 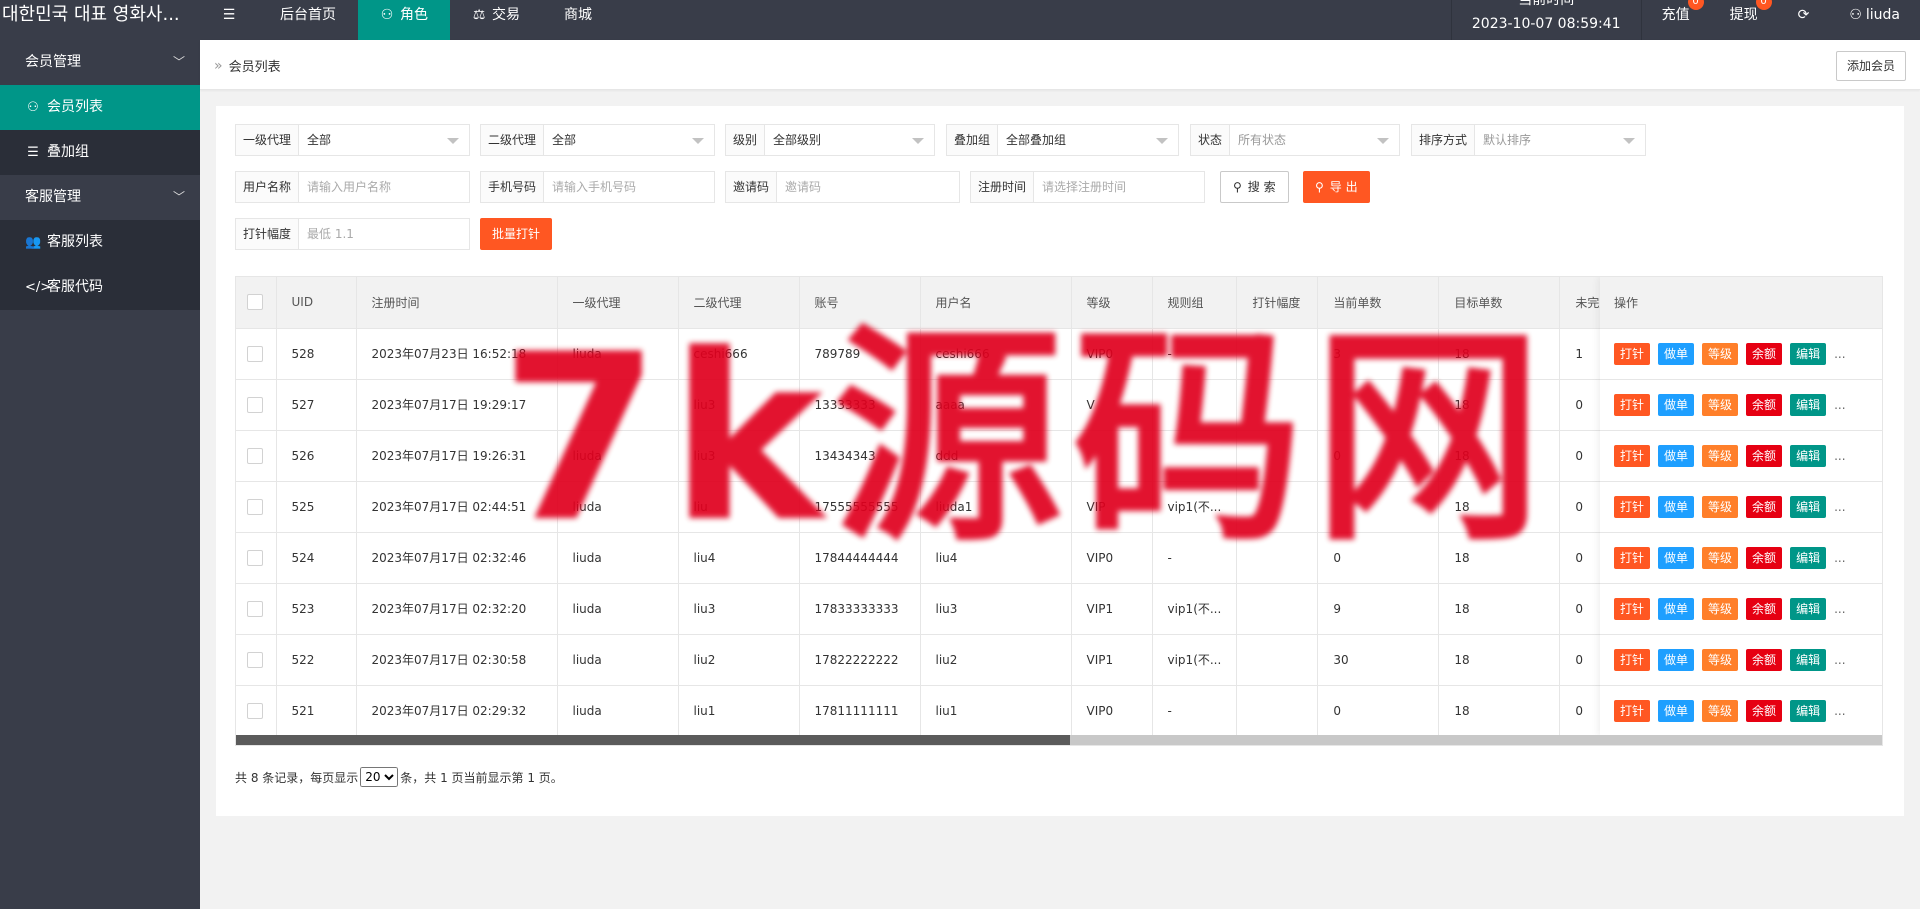 I want to click on search-button: ⚲ 搜 索, so click(x=1254, y=187).